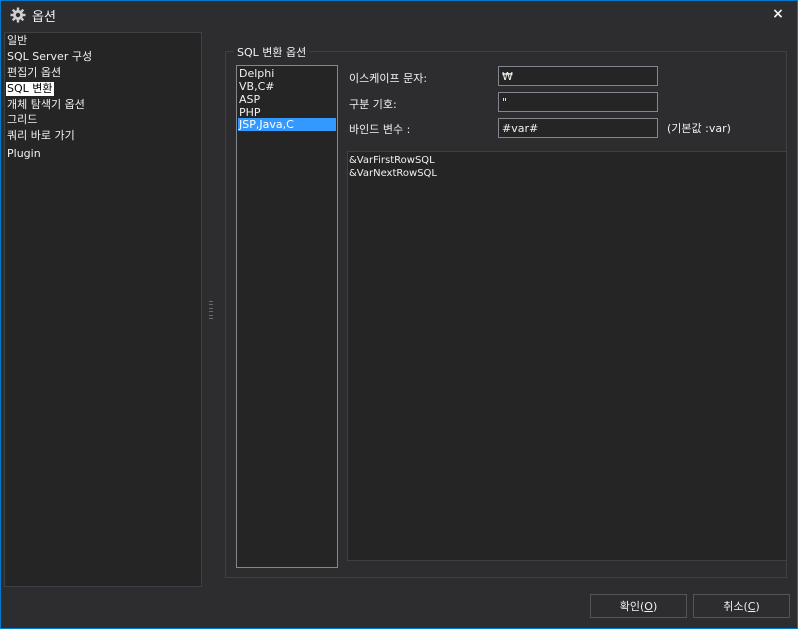 The image size is (798, 629). I want to click on close-icon: ×, so click(778, 14).